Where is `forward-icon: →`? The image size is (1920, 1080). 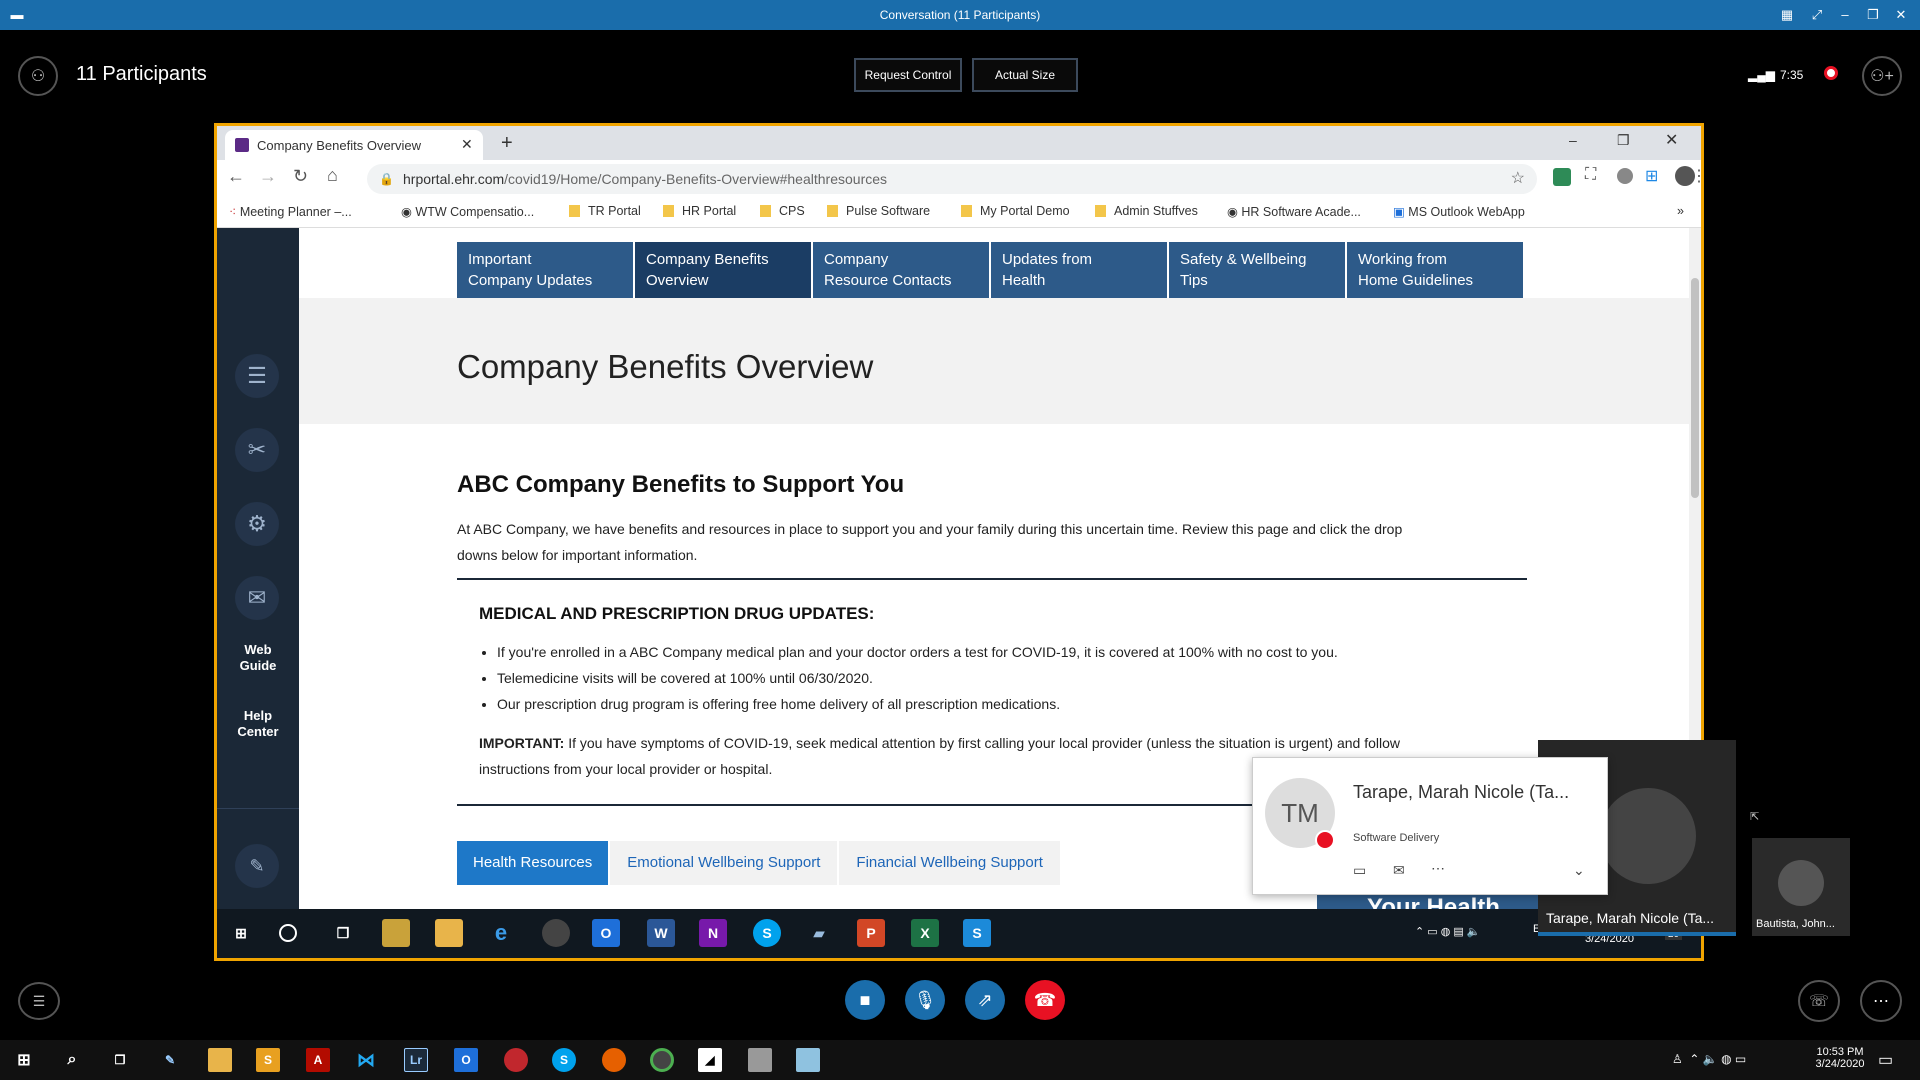 forward-icon: → is located at coordinates (268, 176).